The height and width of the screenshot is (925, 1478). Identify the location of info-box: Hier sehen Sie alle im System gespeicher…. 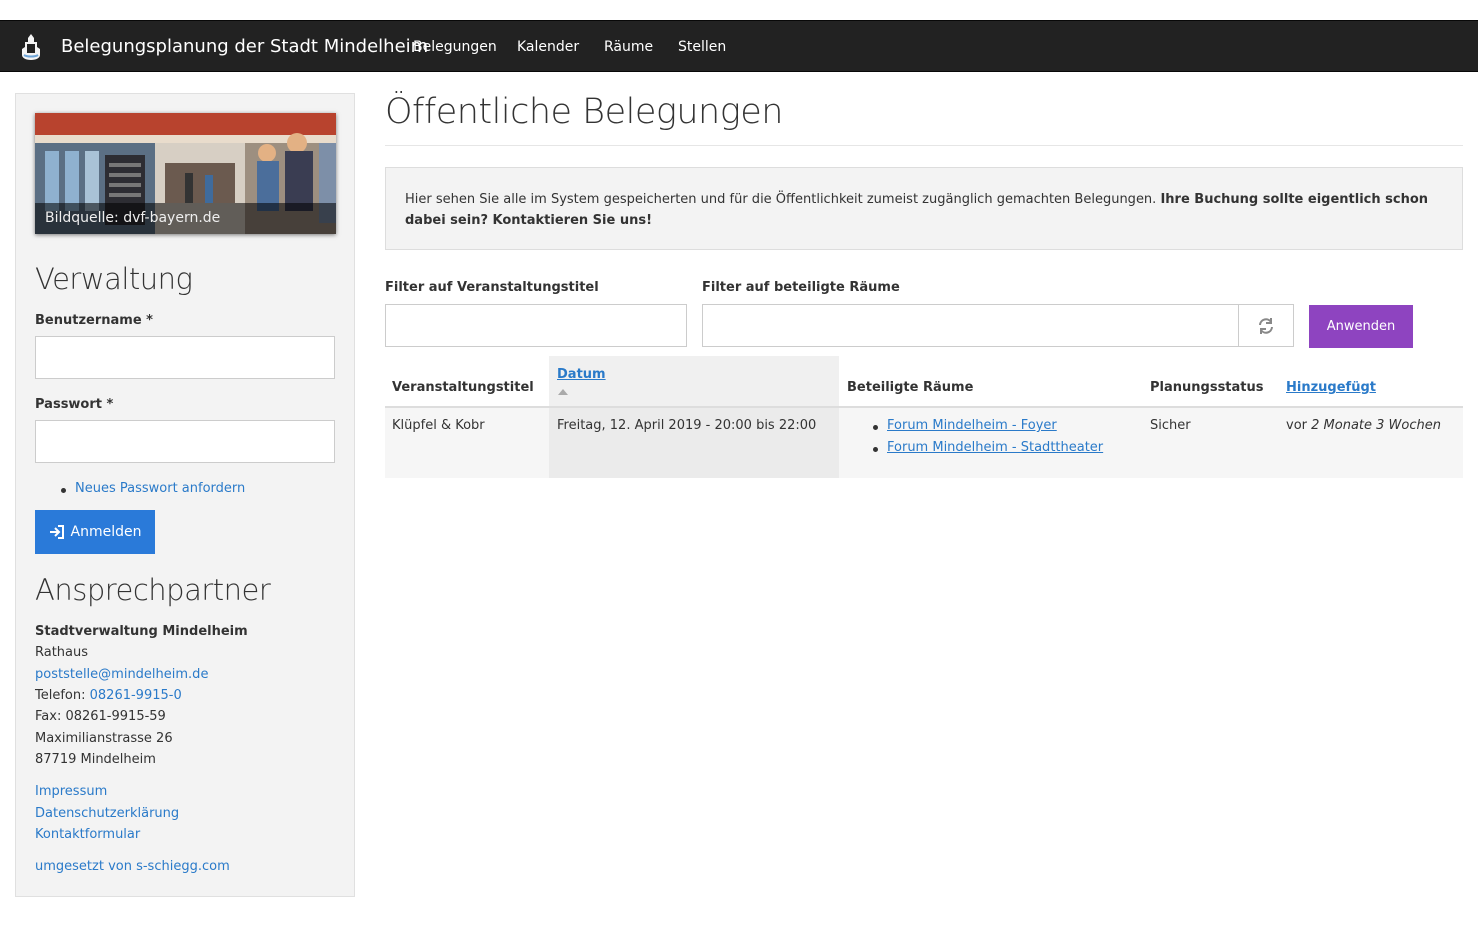
(924, 208).